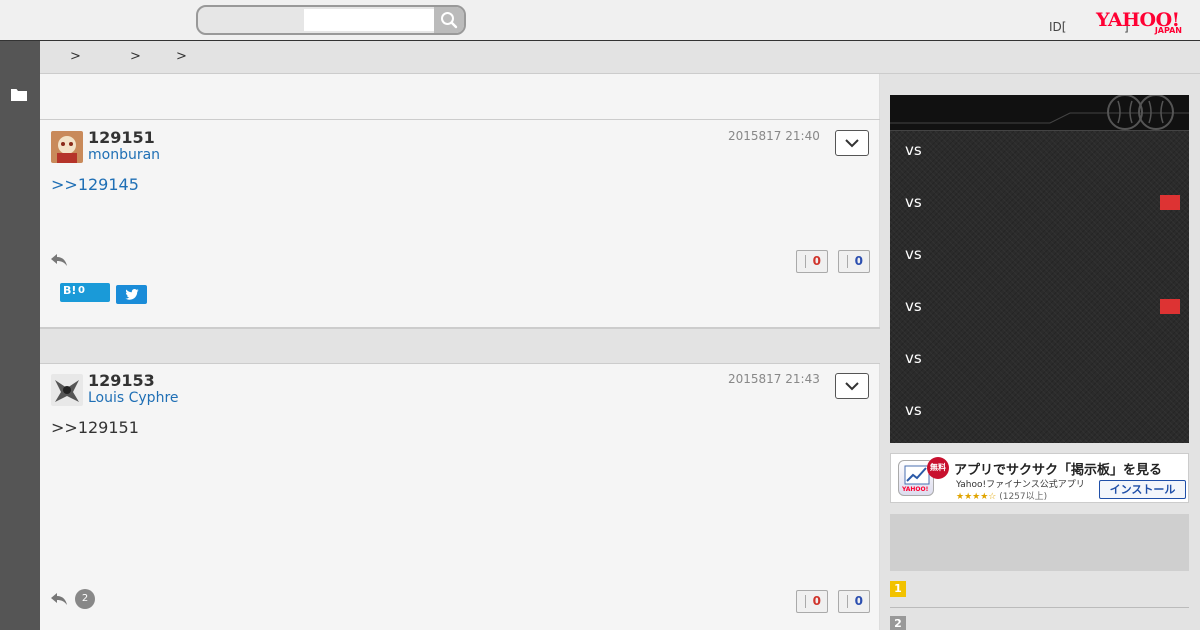 Image resolution: width=1200 pixels, height=630 pixels. Describe the element at coordinates (95, 427) in the screenshot. I see `post-body: >>129151` at that location.